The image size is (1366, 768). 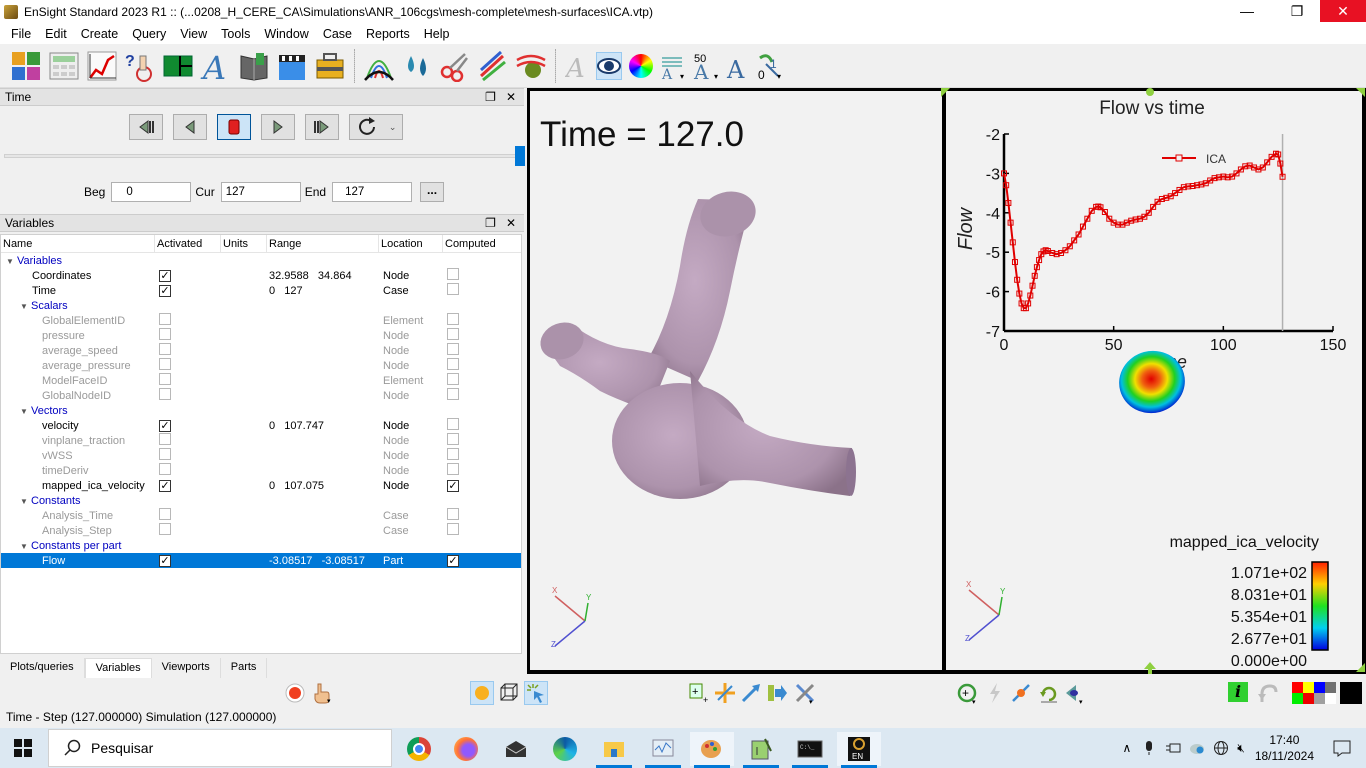 What do you see at coordinates (151, 192) in the screenshot?
I see `beg-input: 0` at bounding box center [151, 192].